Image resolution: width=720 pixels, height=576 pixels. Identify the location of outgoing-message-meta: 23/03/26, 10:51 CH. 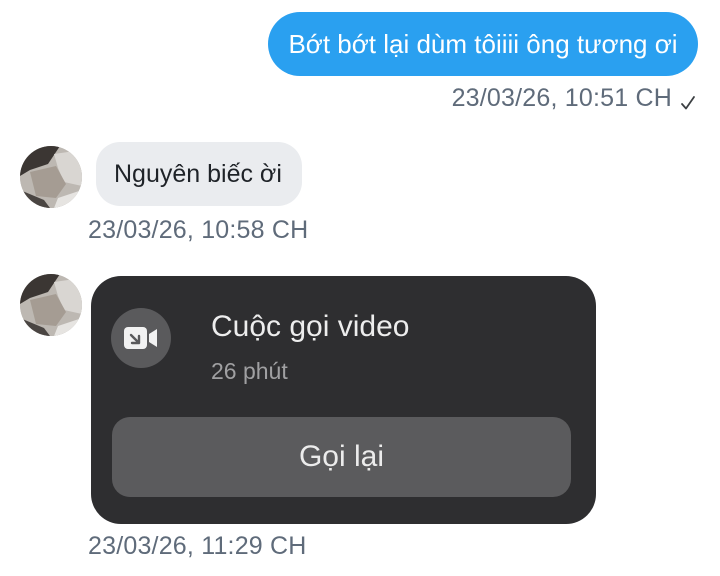
(574, 98).